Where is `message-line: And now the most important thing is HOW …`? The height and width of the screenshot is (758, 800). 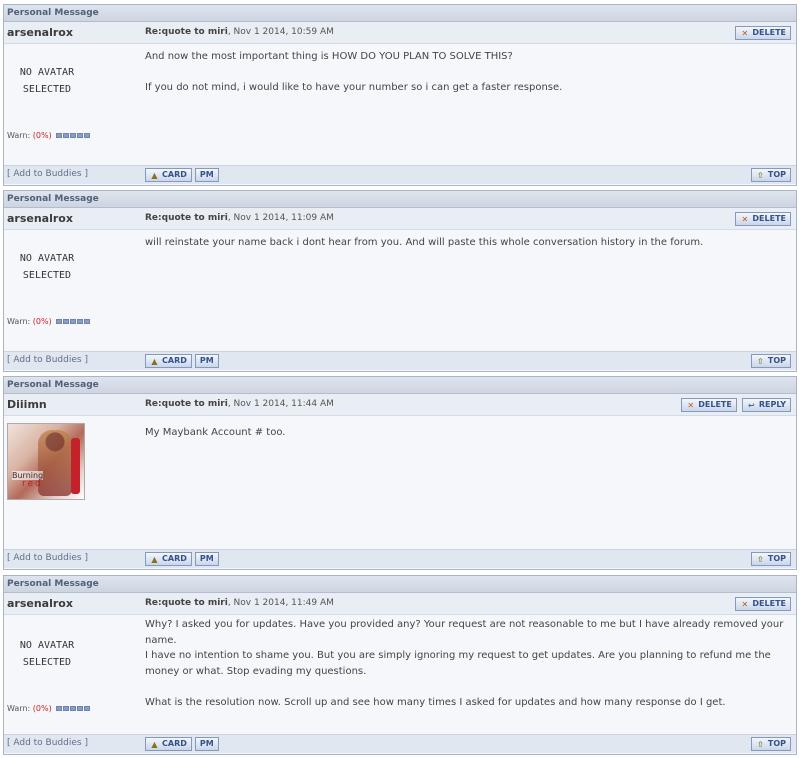
message-line: And now the most important thing is HOW … is located at coordinates (329, 56).